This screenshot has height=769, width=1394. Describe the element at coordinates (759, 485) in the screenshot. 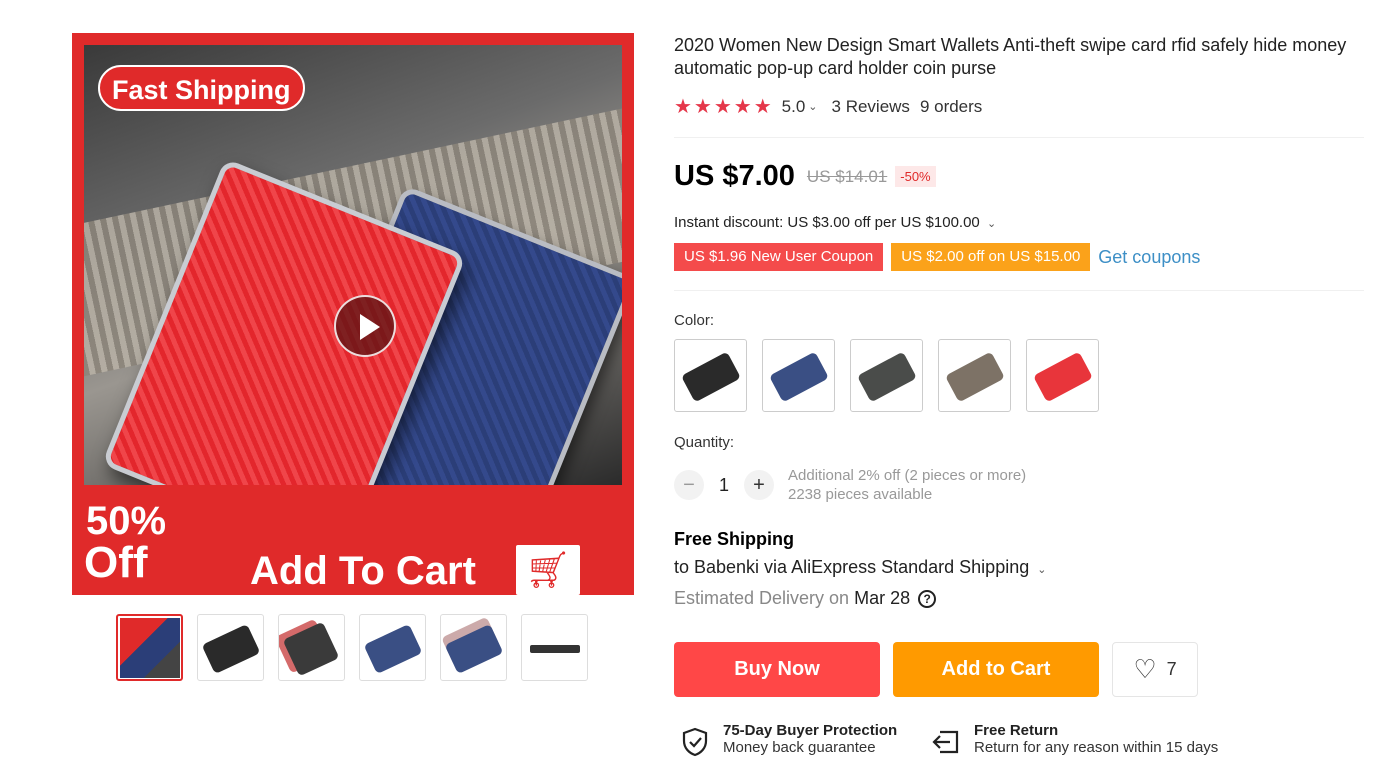

I see `quantity-increase-button: +` at that location.